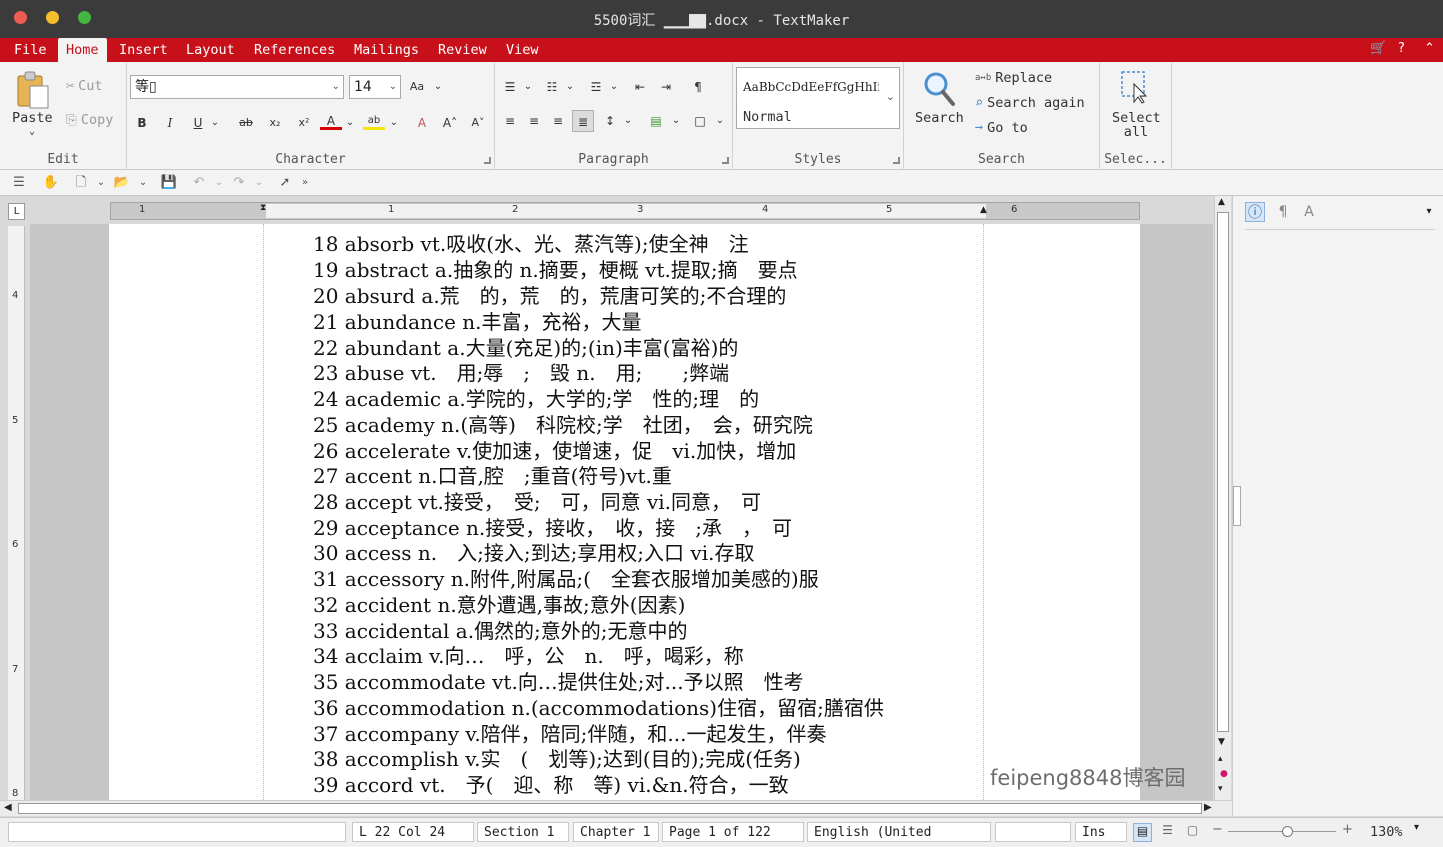  I want to click on page-indicator: Page 1 of 122, so click(733, 832).